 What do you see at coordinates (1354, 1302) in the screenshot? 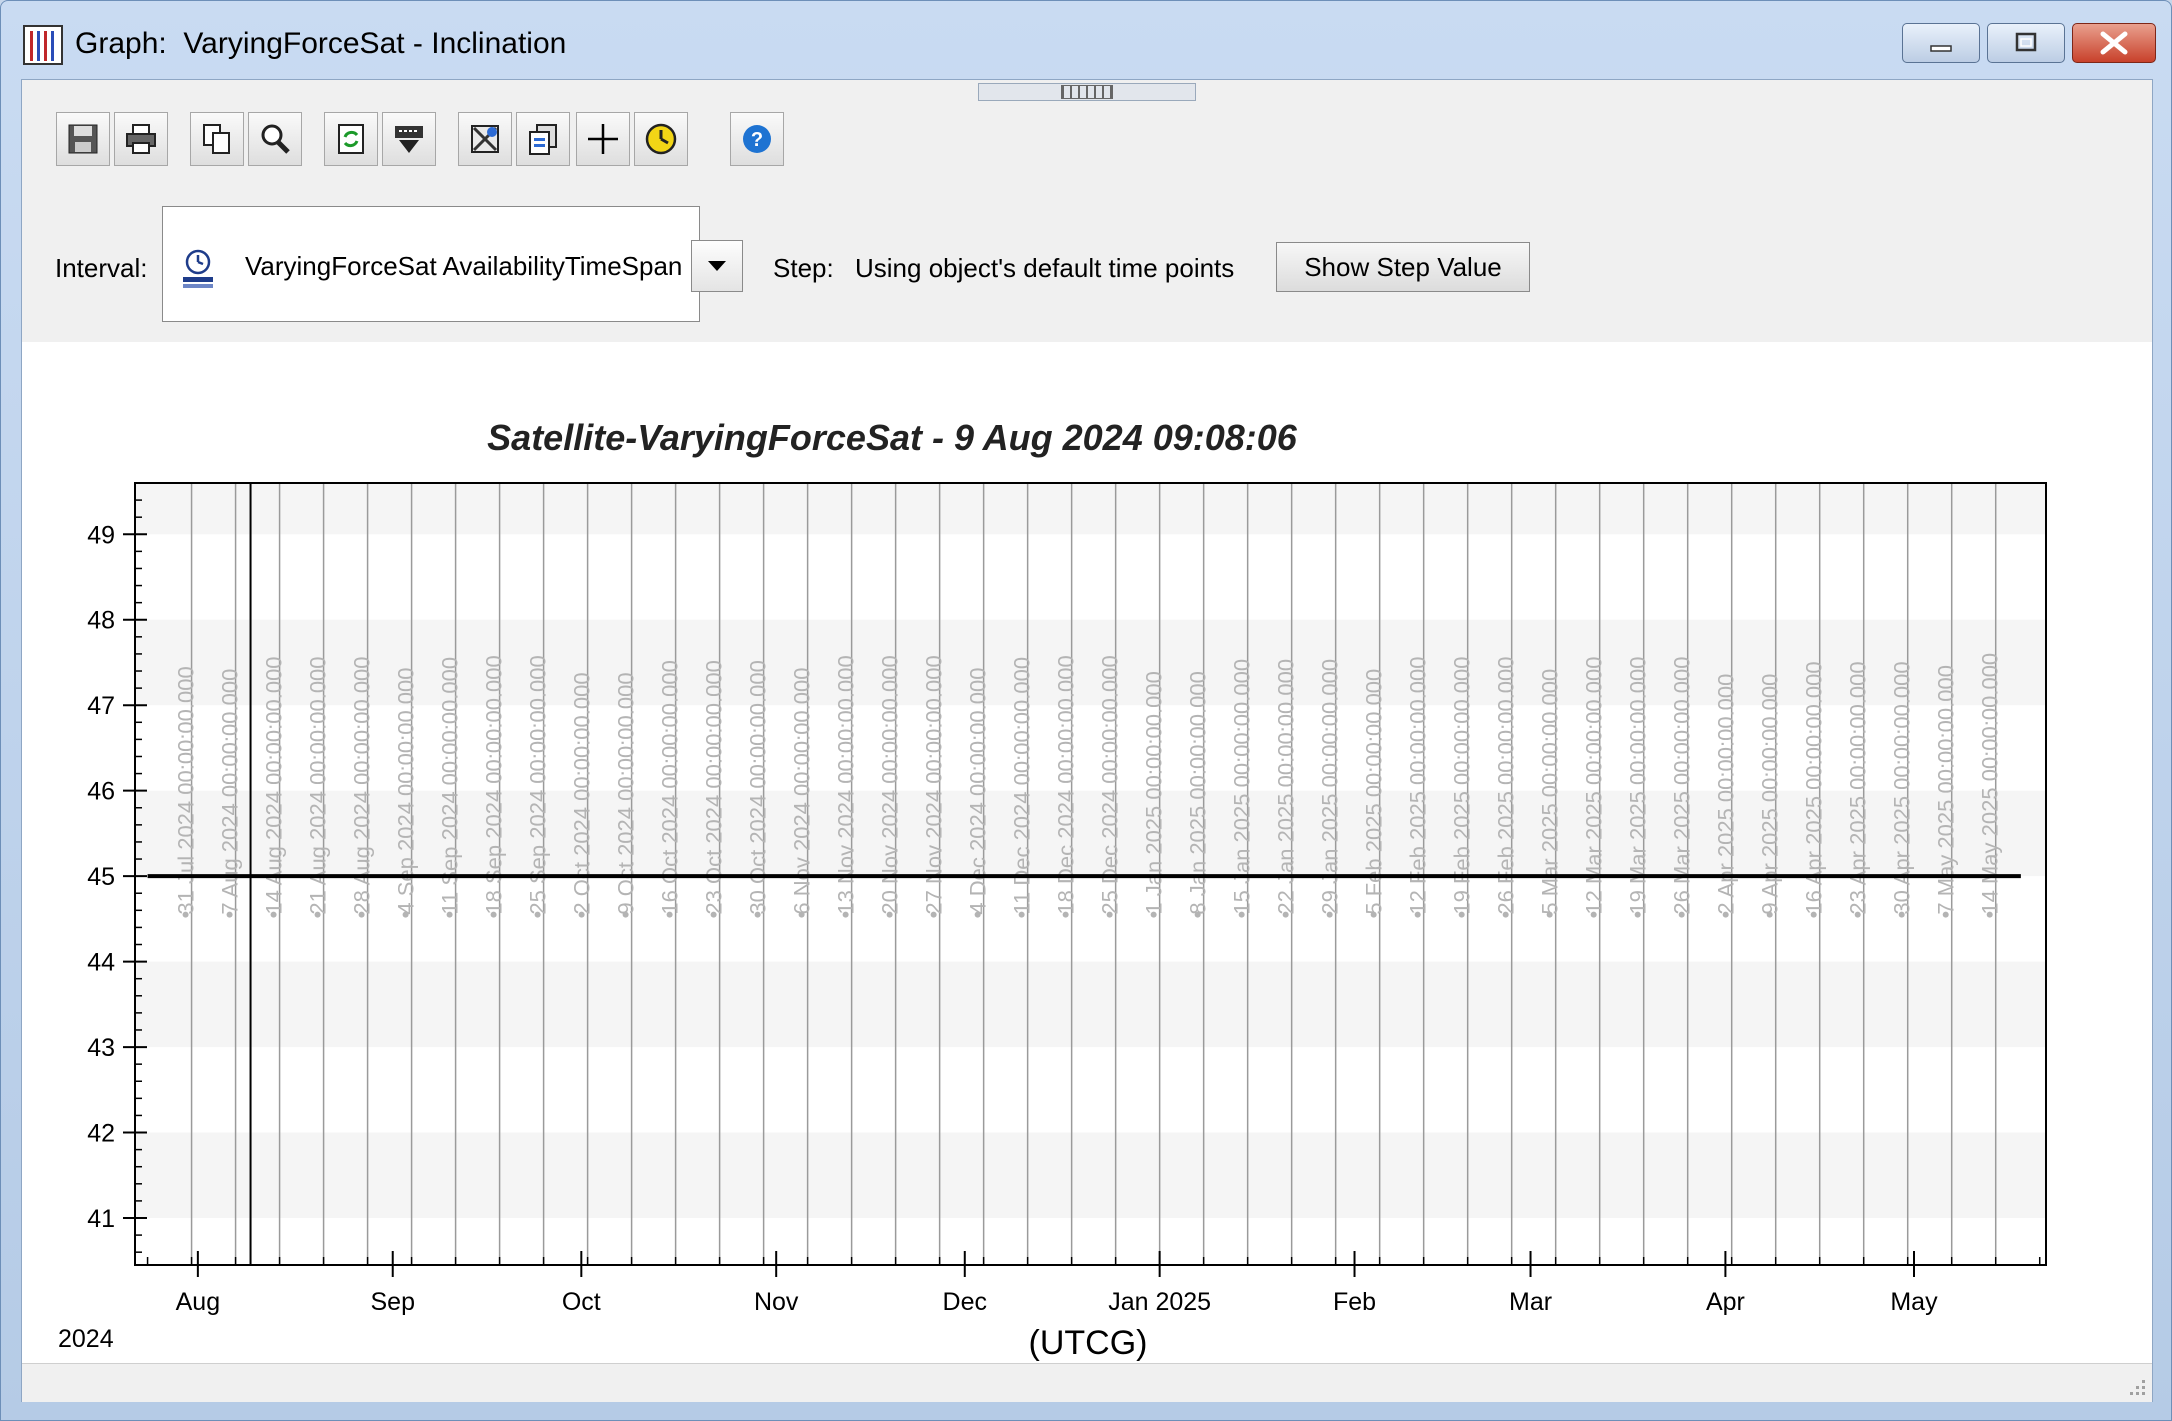
I see `x-tick-label: Feb` at bounding box center [1354, 1302].